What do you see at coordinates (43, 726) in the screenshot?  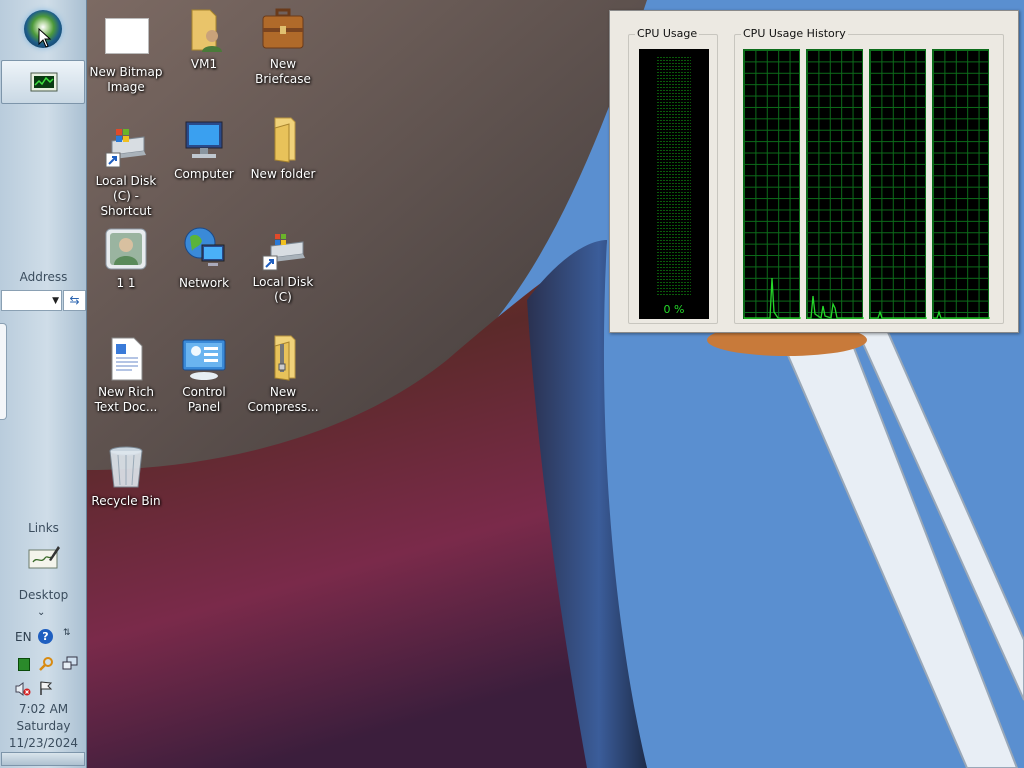 I see `clock-day: Saturday` at bounding box center [43, 726].